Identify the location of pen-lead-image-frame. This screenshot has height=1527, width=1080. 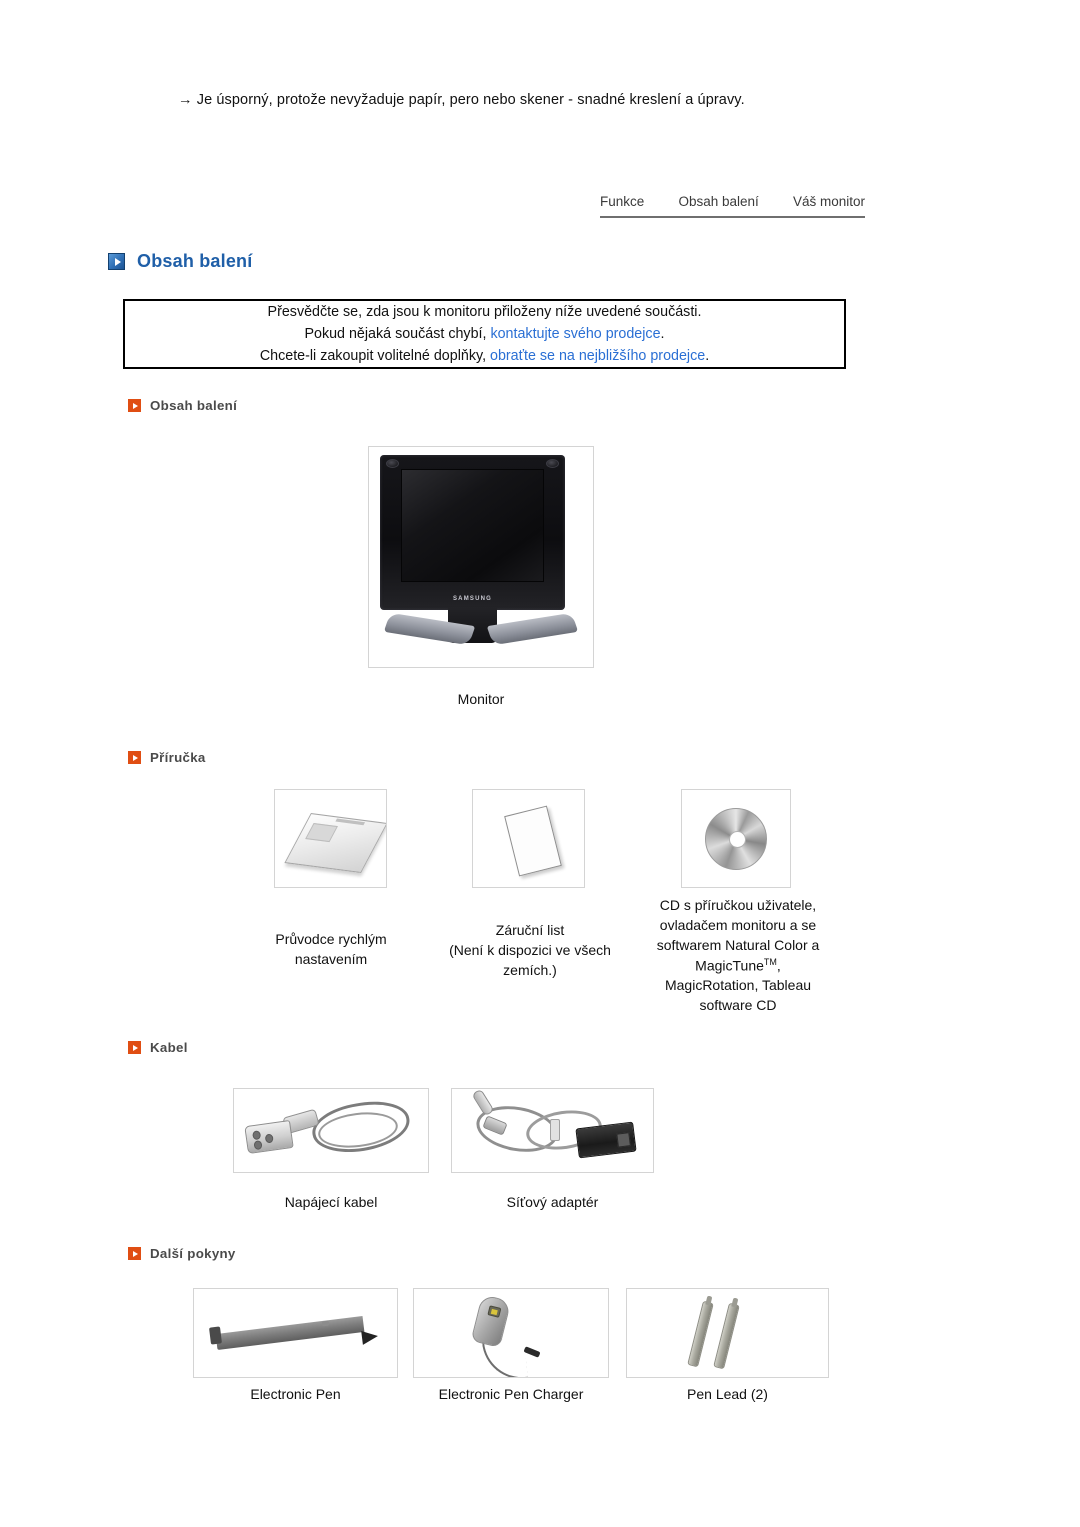
(727, 1333).